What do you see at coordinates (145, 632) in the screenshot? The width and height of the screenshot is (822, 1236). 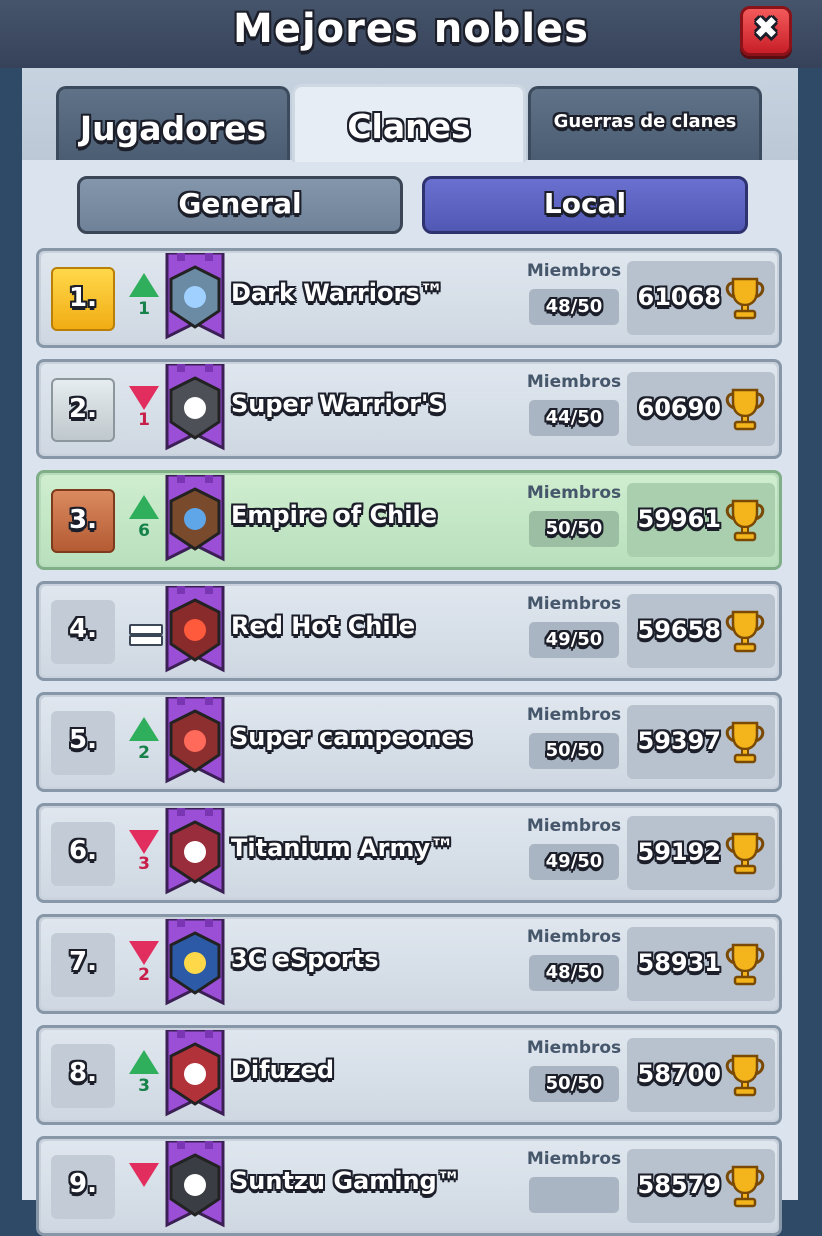 I see `rank-trend` at bounding box center [145, 632].